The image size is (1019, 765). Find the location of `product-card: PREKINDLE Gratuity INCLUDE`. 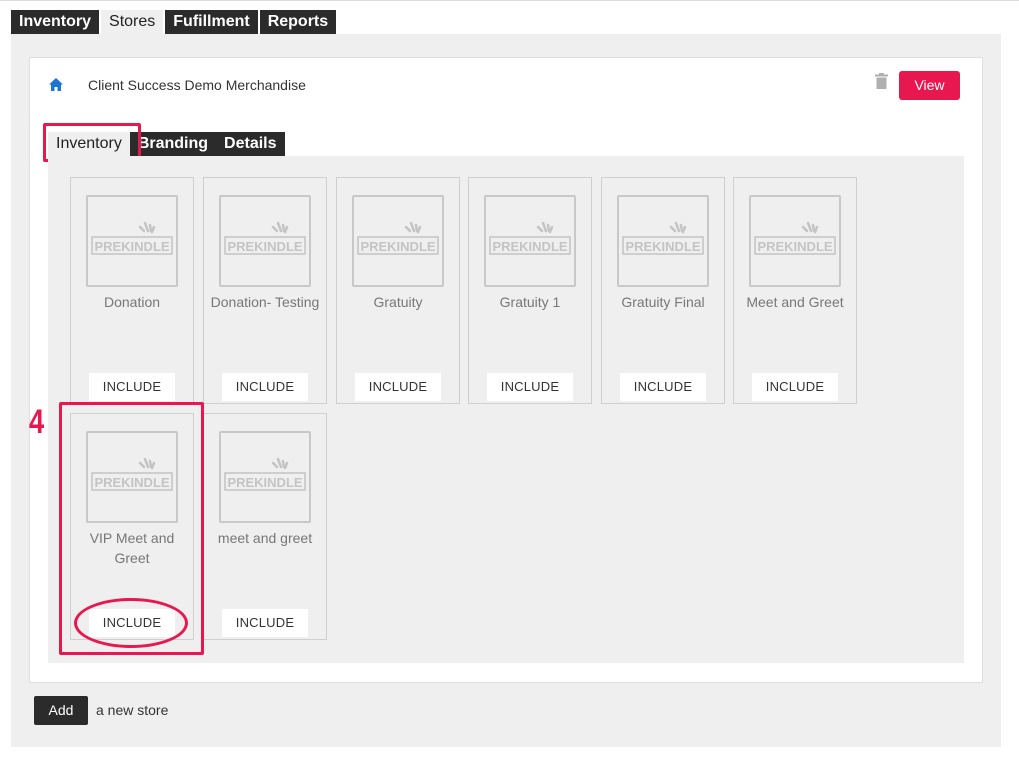

product-card: PREKINDLE Gratuity INCLUDE is located at coordinates (398, 290).